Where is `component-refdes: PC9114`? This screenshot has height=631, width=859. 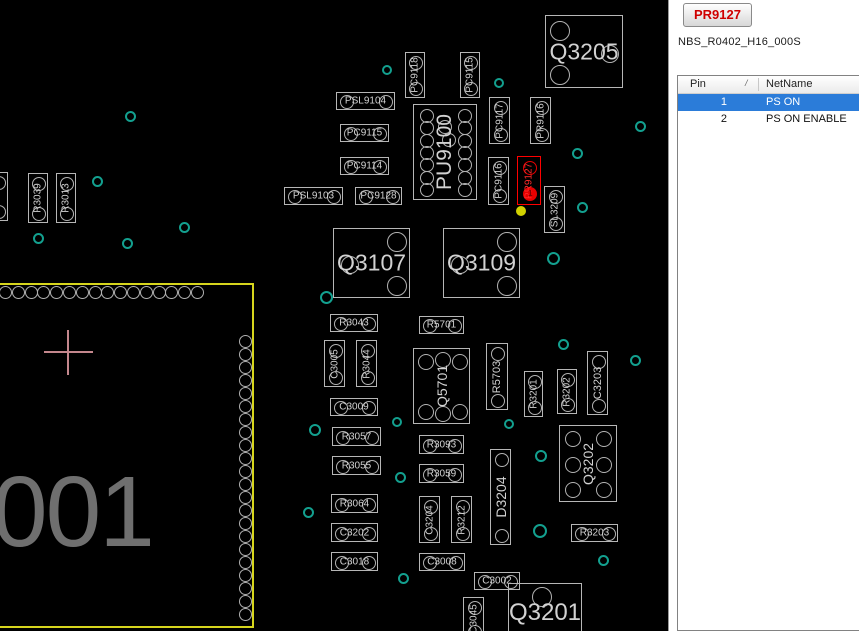
component-refdes: PC9114 is located at coordinates (364, 166).